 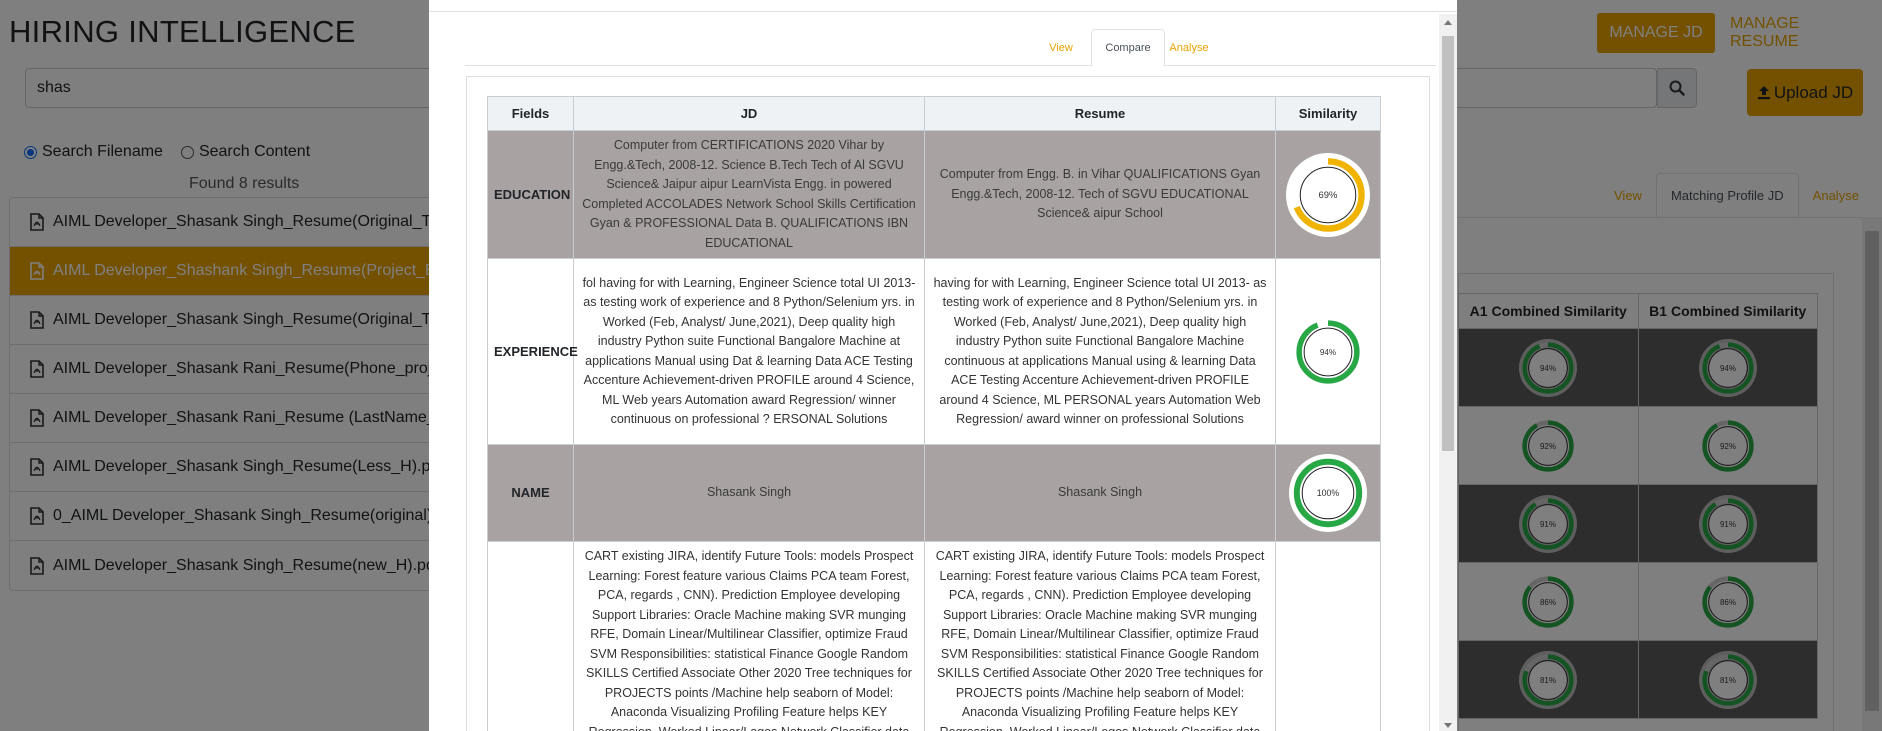 I want to click on similarity-cell: 94%, so click(x=1328, y=351).